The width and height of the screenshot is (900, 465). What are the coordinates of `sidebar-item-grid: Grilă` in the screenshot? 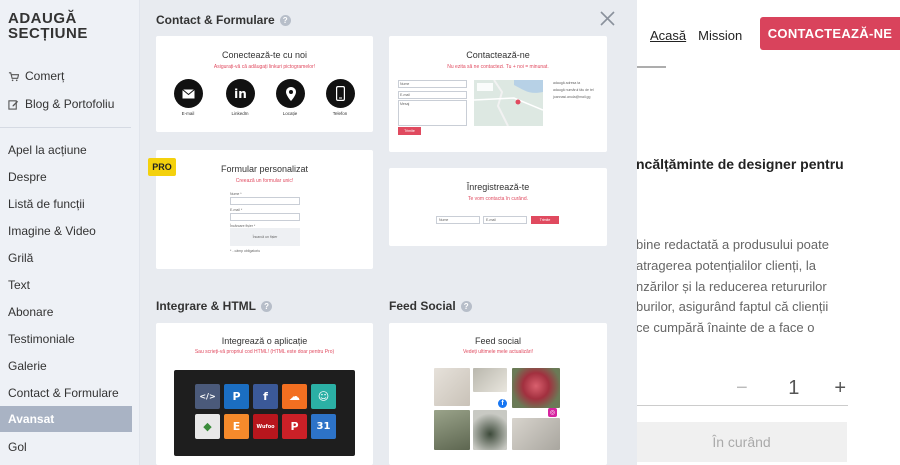 It's located at (20, 258).